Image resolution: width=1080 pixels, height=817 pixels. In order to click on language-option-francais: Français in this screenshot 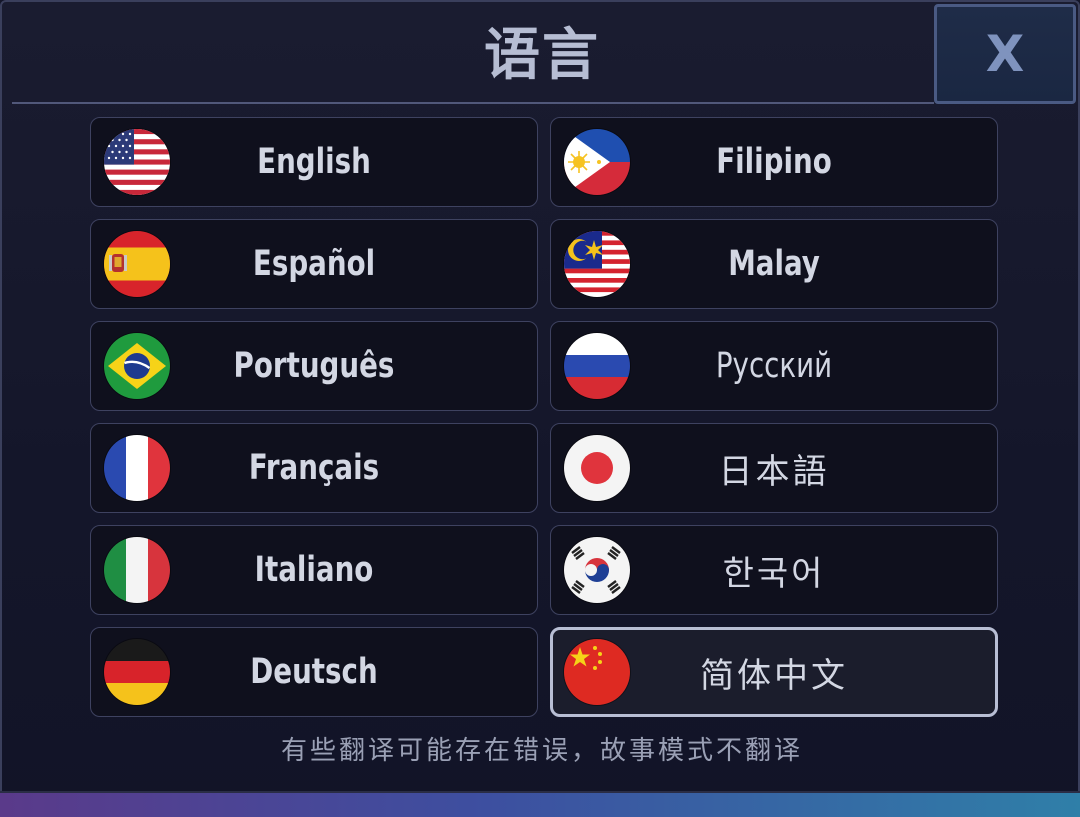, I will do `click(314, 468)`.